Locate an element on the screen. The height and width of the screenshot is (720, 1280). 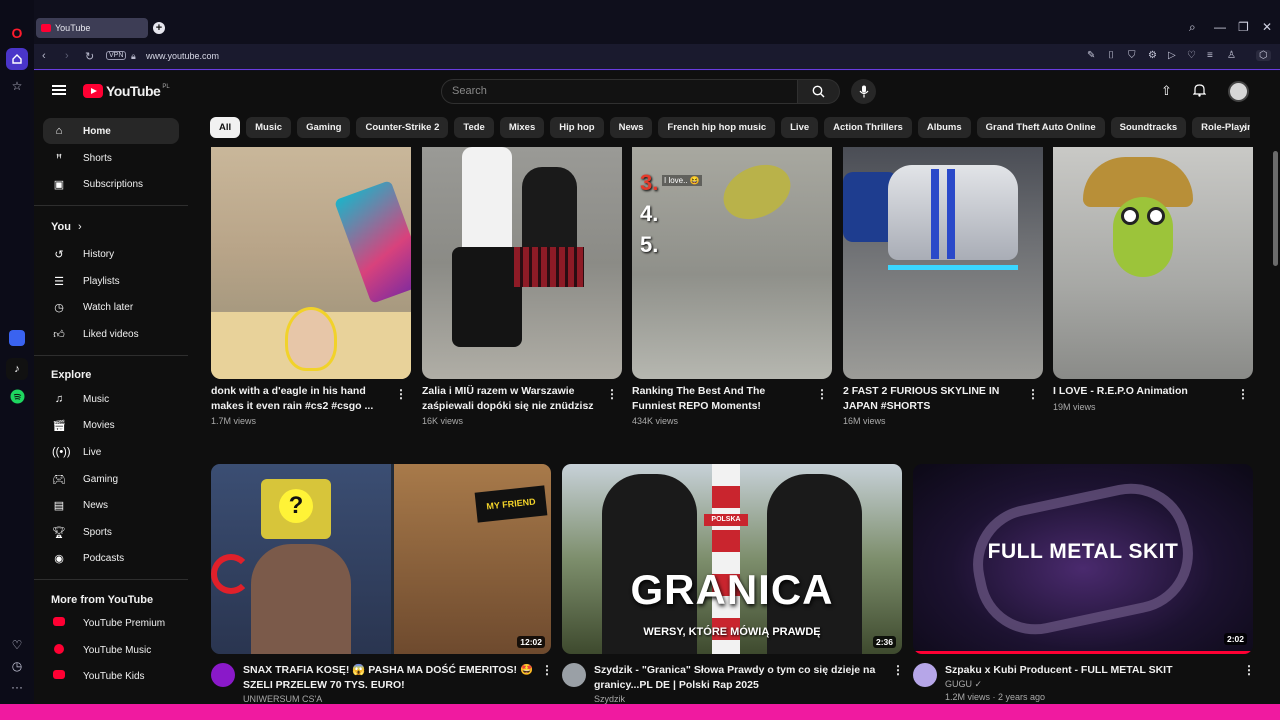
sidebar-item-shorts: ꟸ Shorts is located at coordinates (111, 158).